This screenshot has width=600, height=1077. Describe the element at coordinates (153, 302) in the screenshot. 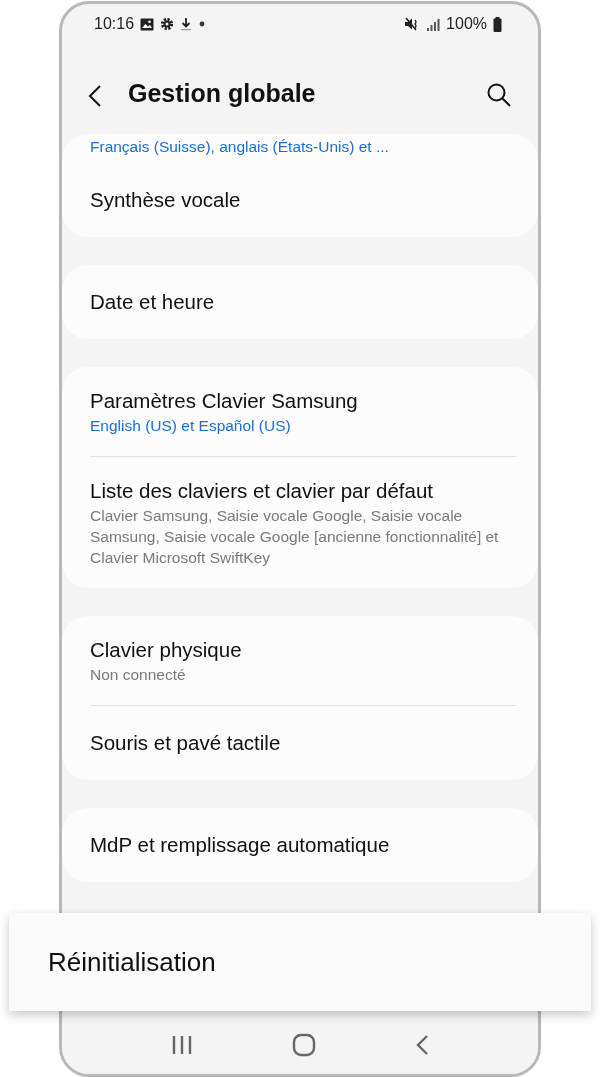

I see `item-title: Date et heure` at that location.